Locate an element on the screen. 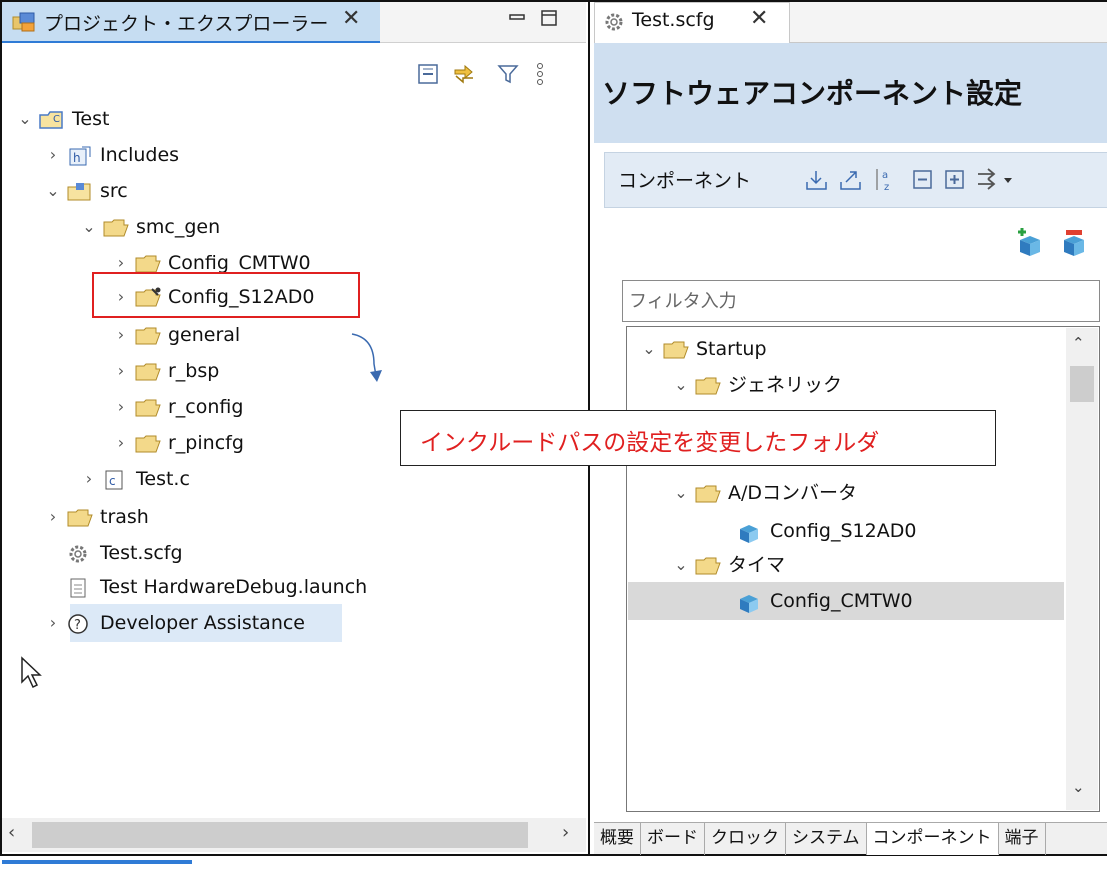  add-component-icon is located at coordinates (1028, 243).